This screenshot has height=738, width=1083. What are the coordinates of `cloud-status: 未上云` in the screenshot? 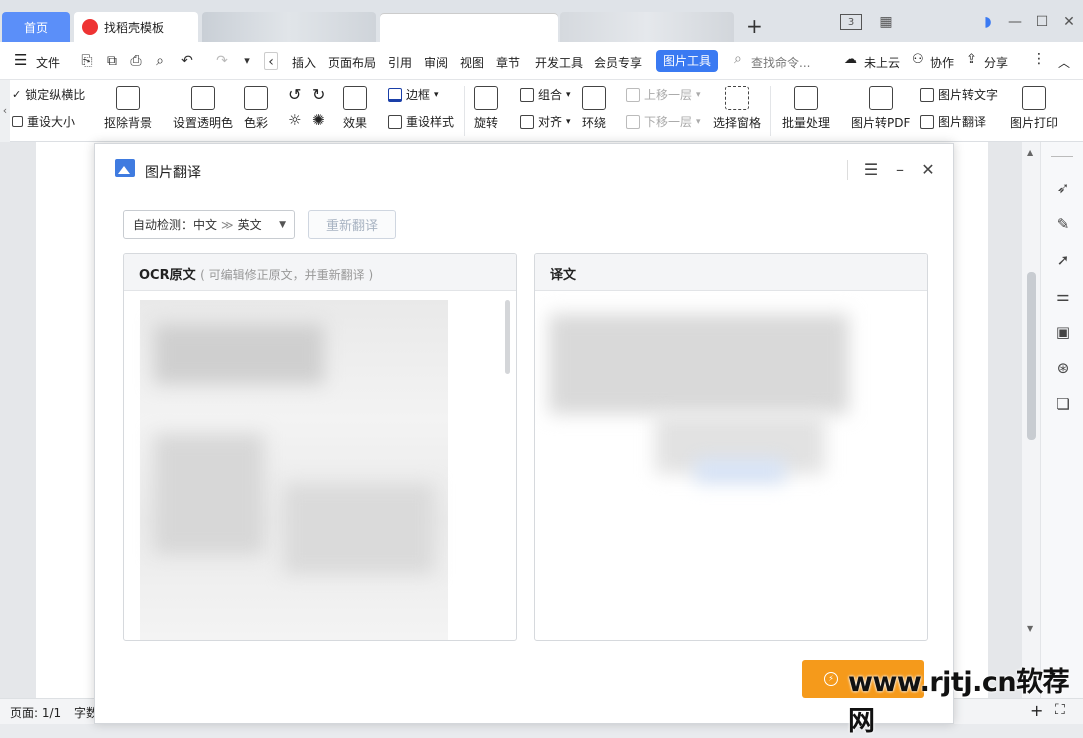 It's located at (882, 62).